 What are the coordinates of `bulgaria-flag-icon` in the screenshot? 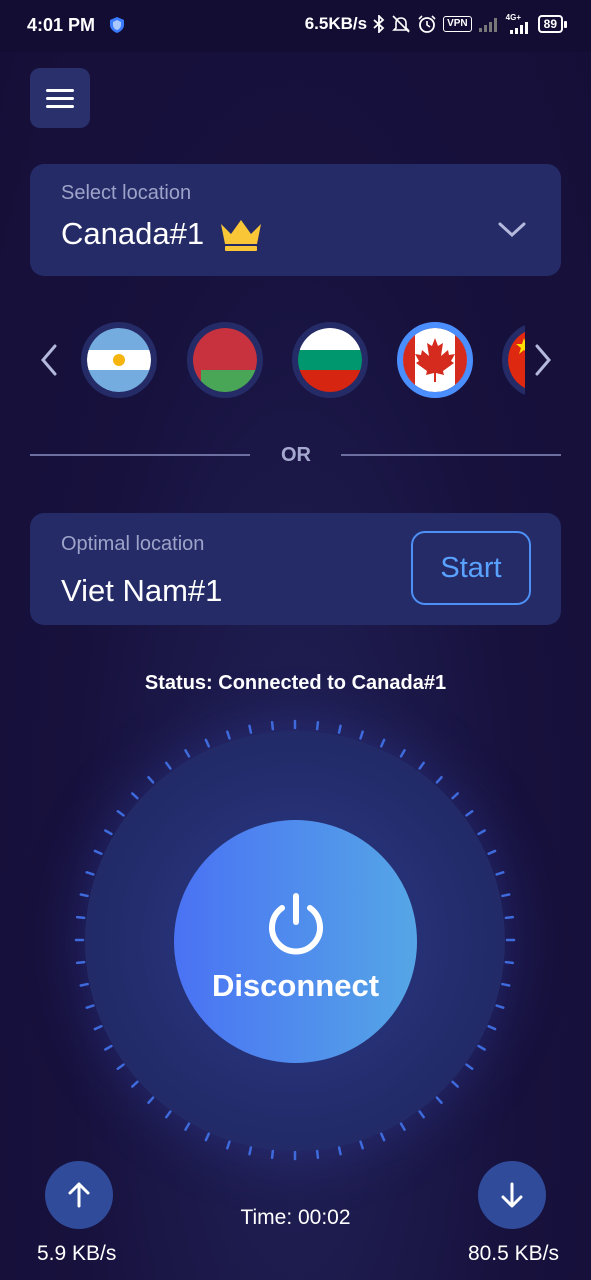 It's located at (330, 360).